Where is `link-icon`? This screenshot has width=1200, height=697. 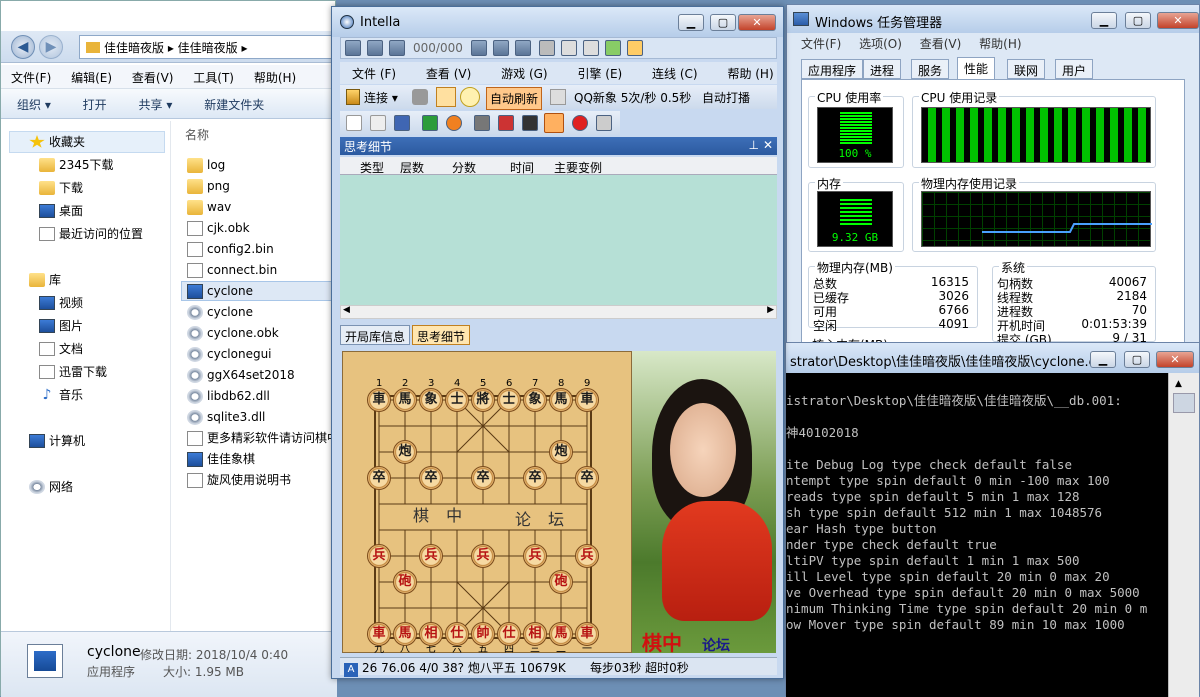
link-icon is located at coordinates (420, 97).